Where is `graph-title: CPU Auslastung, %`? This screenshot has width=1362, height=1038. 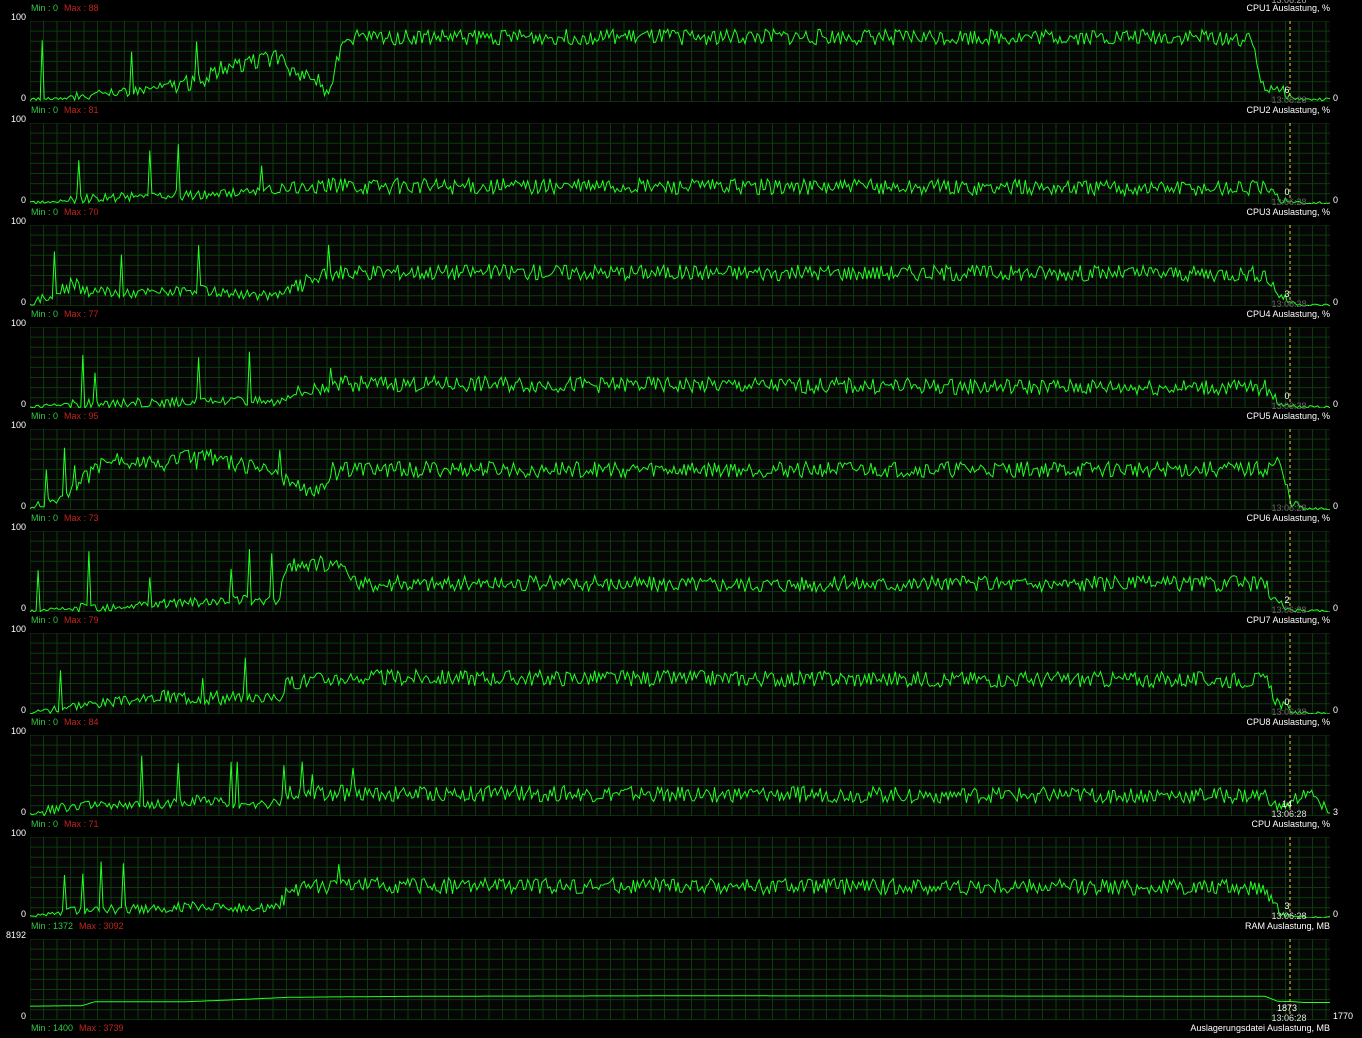
graph-title: CPU Auslastung, % is located at coordinates (1290, 824).